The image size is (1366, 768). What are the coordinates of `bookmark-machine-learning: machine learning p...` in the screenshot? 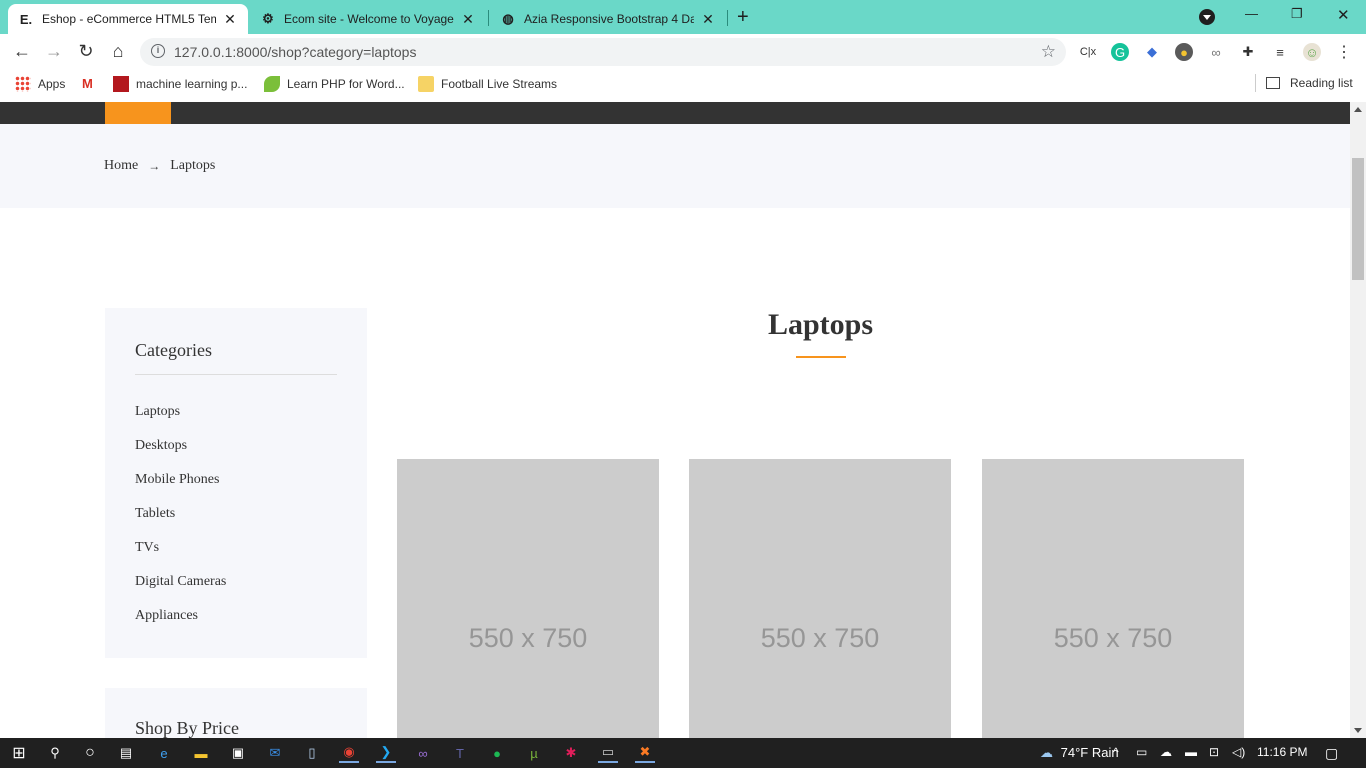 It's located at (180, 84).